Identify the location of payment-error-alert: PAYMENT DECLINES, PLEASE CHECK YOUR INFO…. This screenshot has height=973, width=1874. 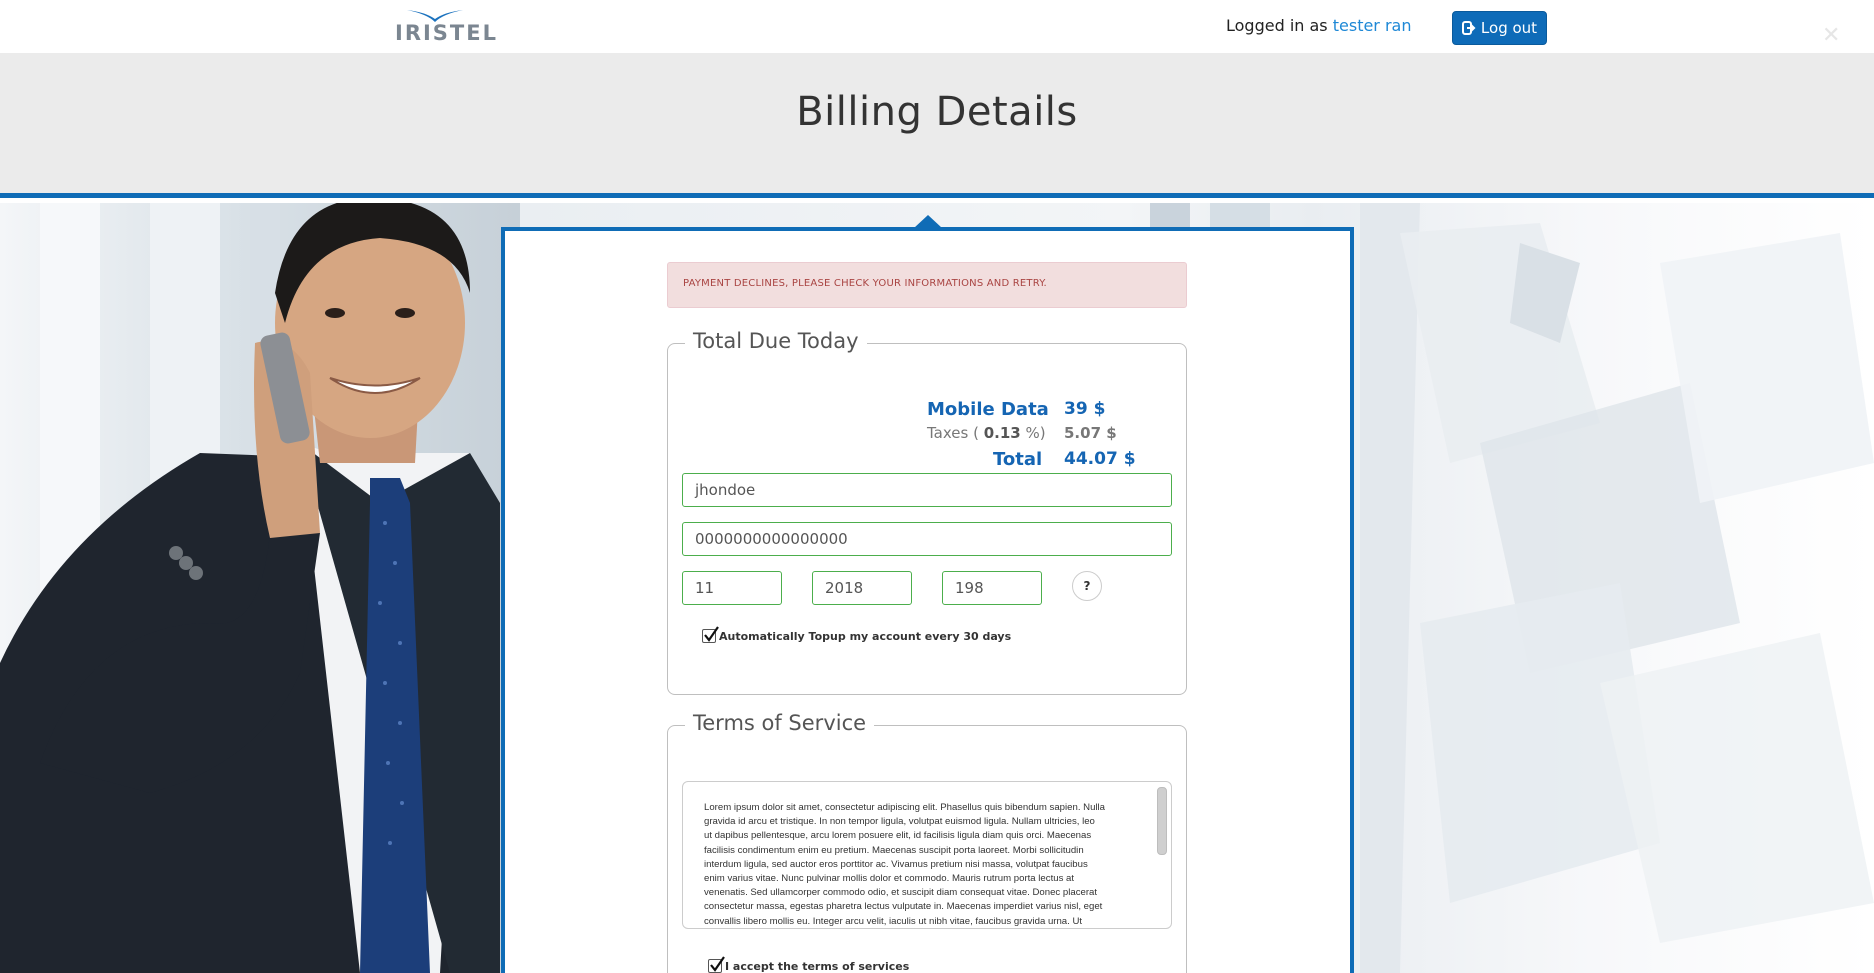
(927, 285).